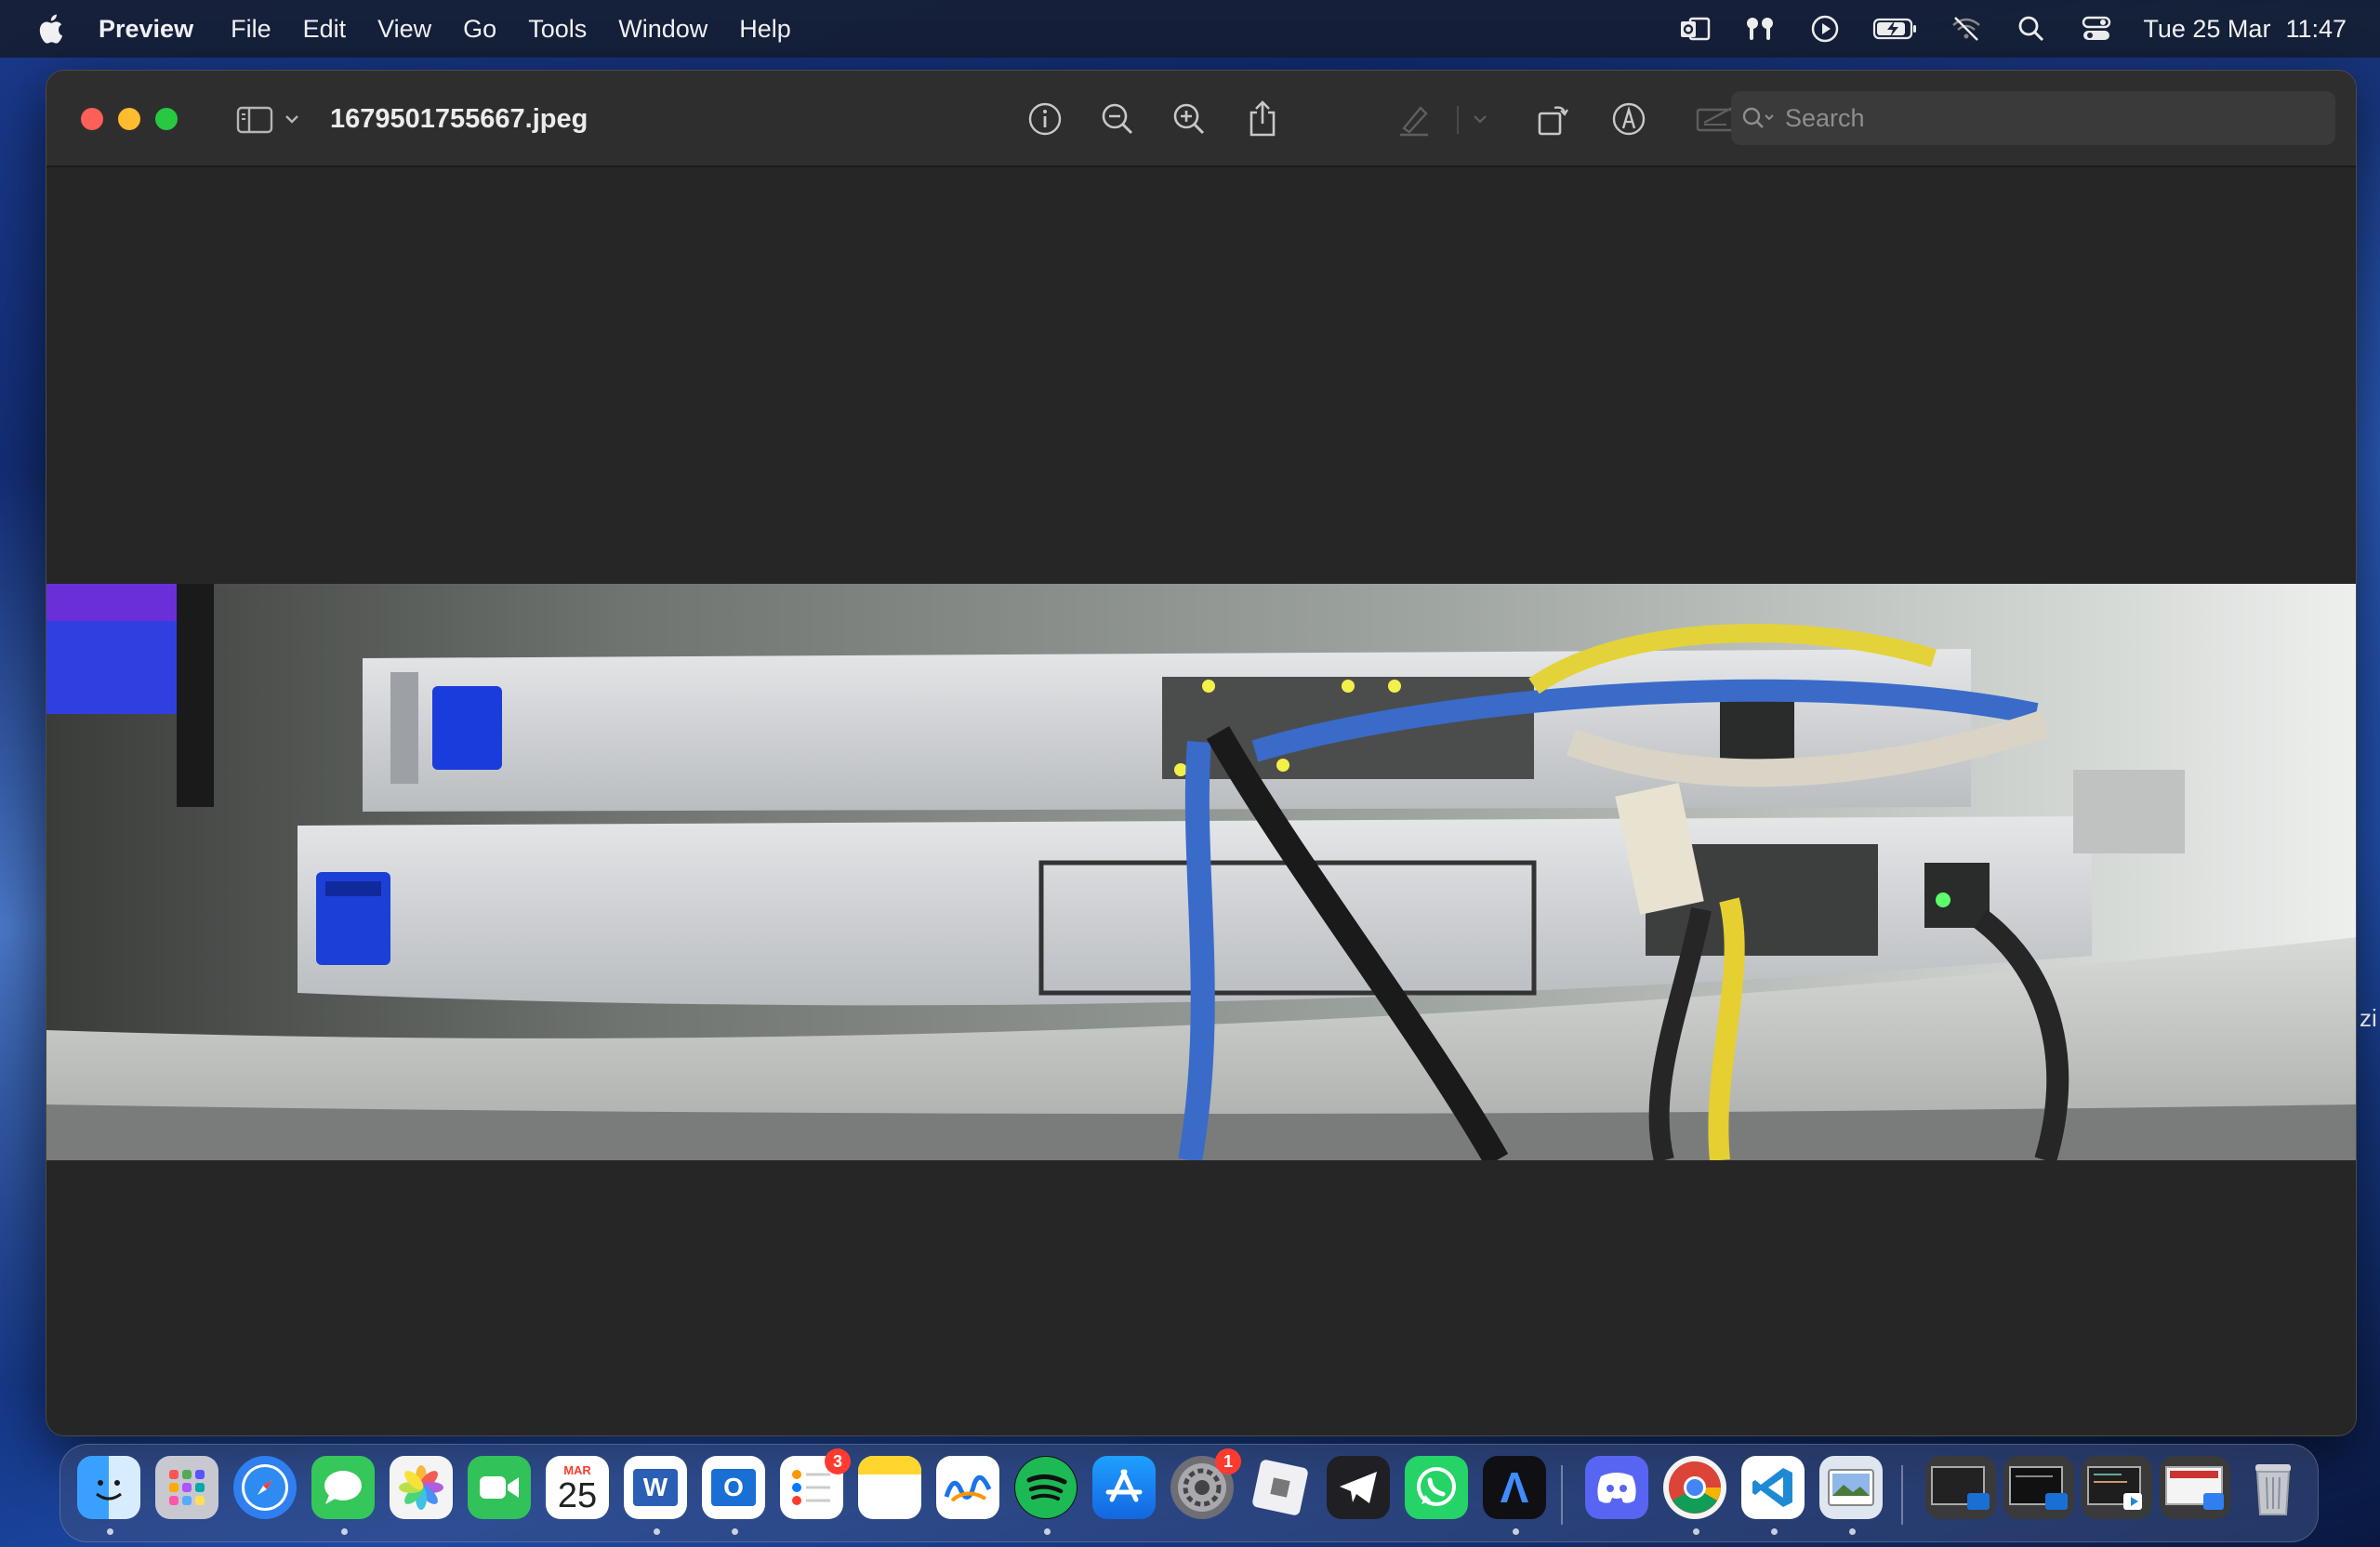 The image size is (2380, 1547). I want to click on zoom-window-button, so click(166, 119).